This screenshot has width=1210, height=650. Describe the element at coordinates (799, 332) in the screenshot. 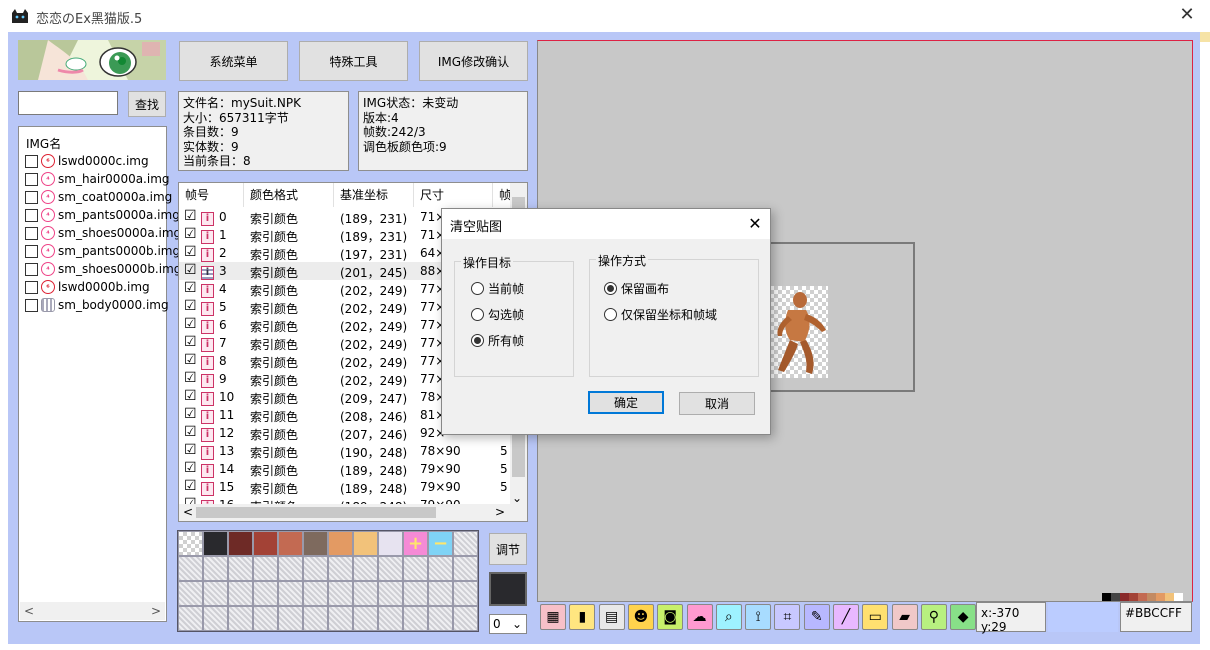

I see `sprite-preview` at that location.